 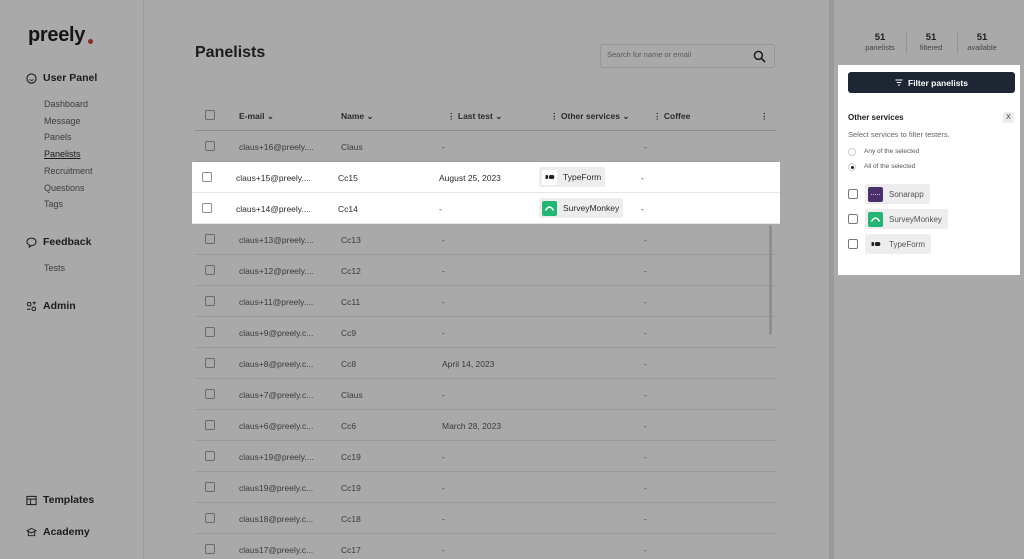 What do you see at coordinates (62, 154) in the screenshot?
I see `sidebar-item-panelists: Panelists` at bounding box center [62, 154].